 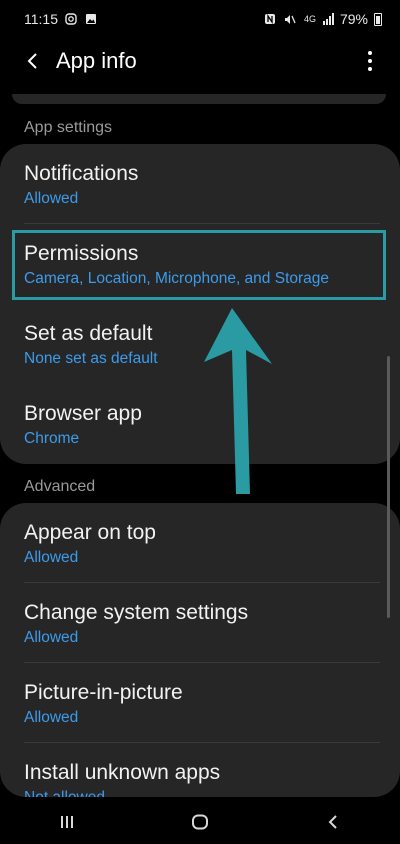 I want to click on recent-apps-icon, so click(x=66, y=822).